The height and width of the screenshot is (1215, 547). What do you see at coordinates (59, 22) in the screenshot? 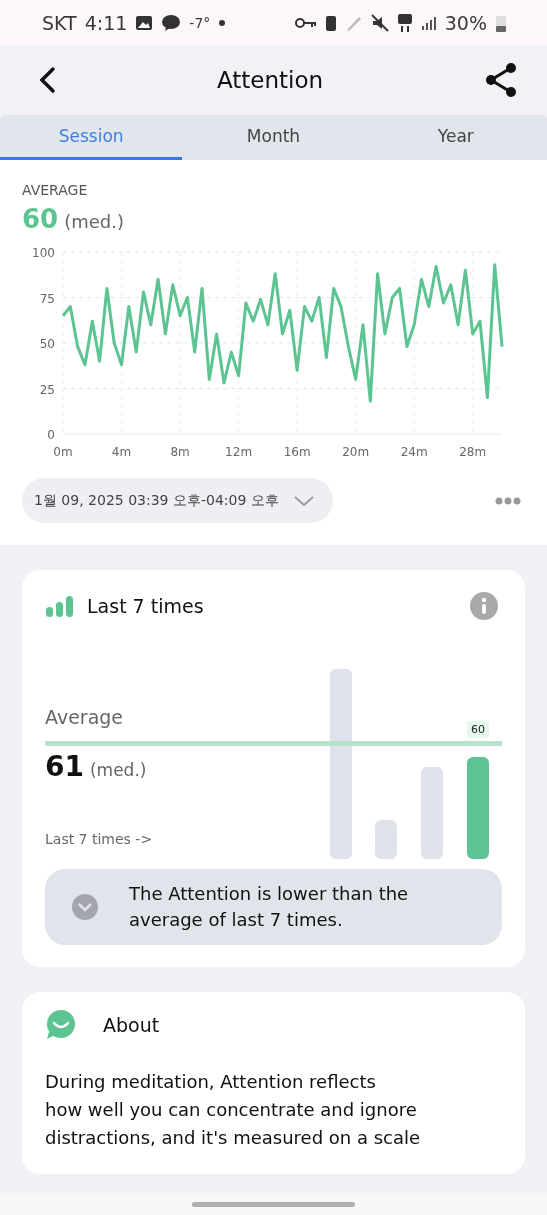
I see `carrier-name: SKT` at bounding box center [59, 22].